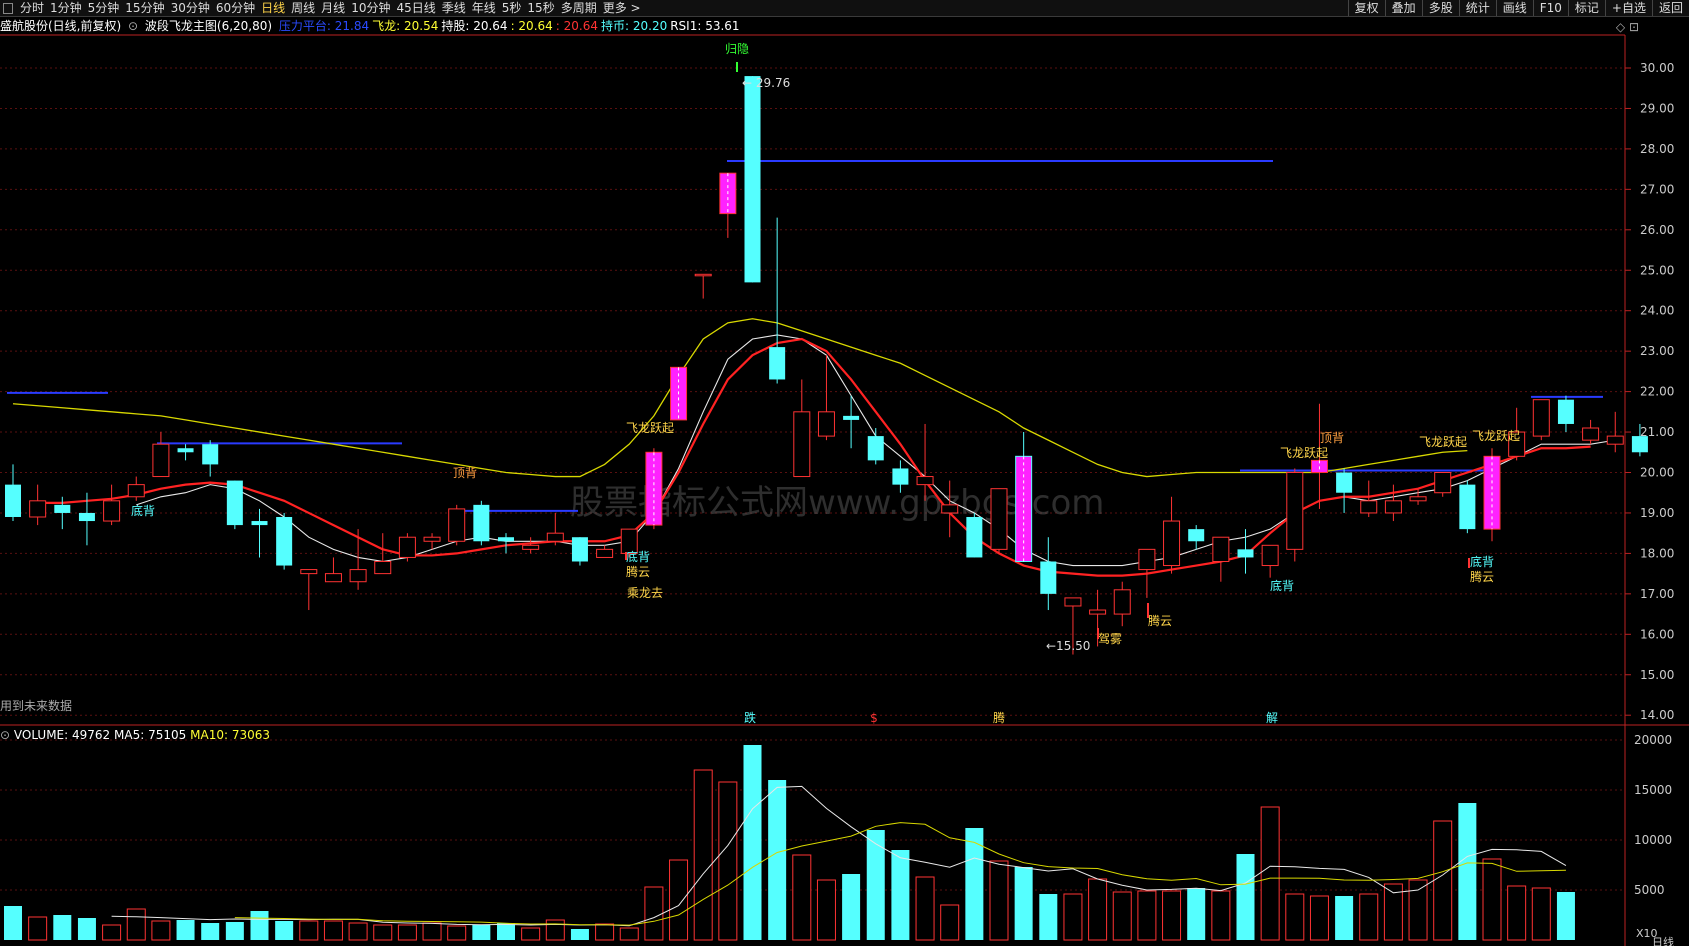  What do you see at coordinates (1620, 27) in the screenshot?
I see `diamond-icon: ◇` at bounding box center [1620, 27].